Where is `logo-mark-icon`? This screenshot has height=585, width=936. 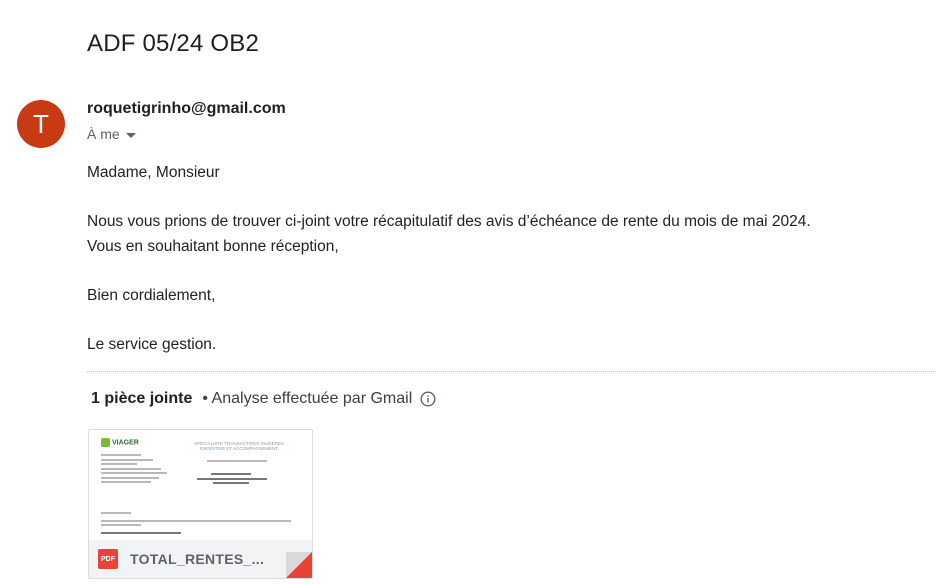
logo-mark-icon is located at coordinates (105, 442).